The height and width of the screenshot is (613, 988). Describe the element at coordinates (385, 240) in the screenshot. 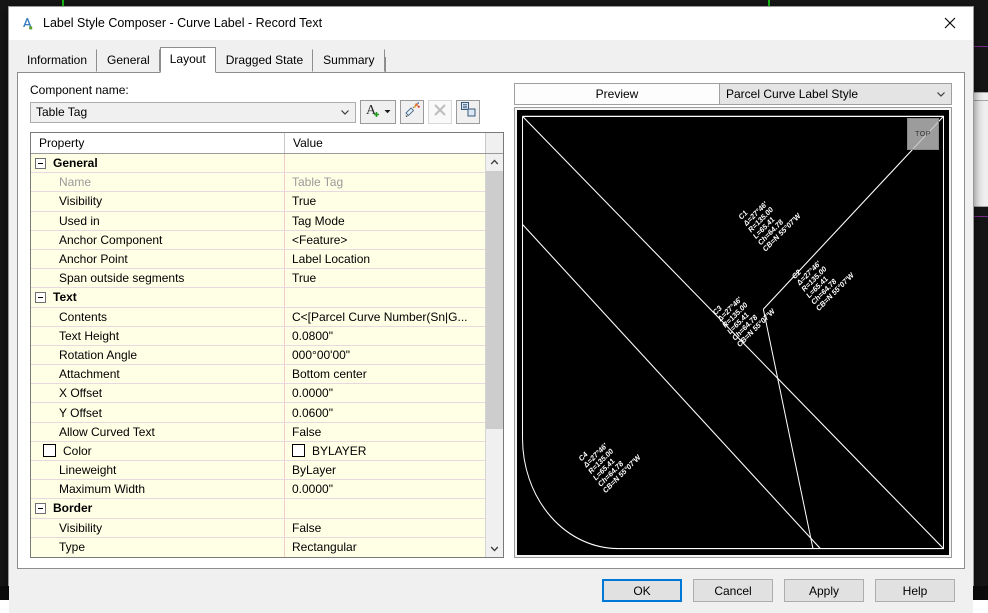

I see `property-value-cell: <Feature>` at that location.